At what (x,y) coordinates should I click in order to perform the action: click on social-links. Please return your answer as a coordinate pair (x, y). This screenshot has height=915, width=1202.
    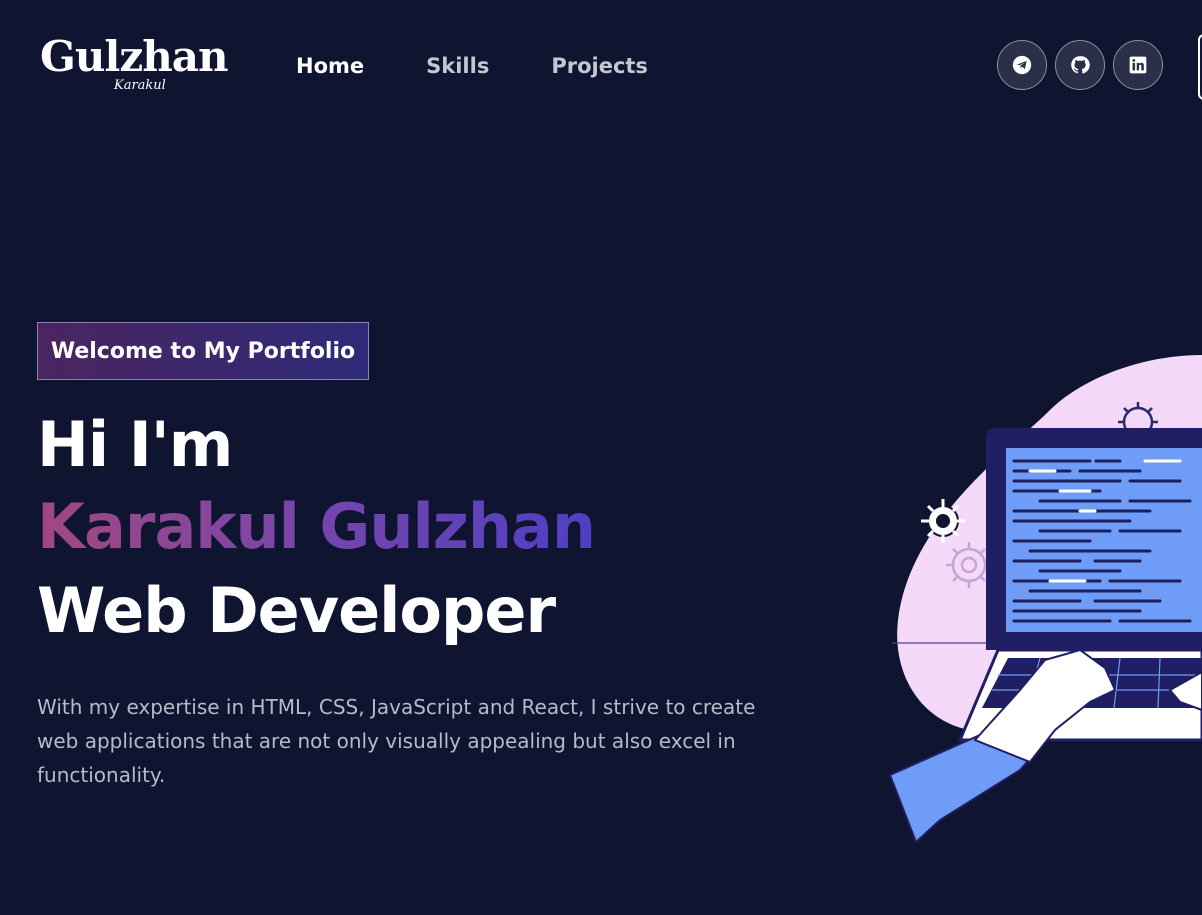
    Looking at the image, I should click on (1080, 65).